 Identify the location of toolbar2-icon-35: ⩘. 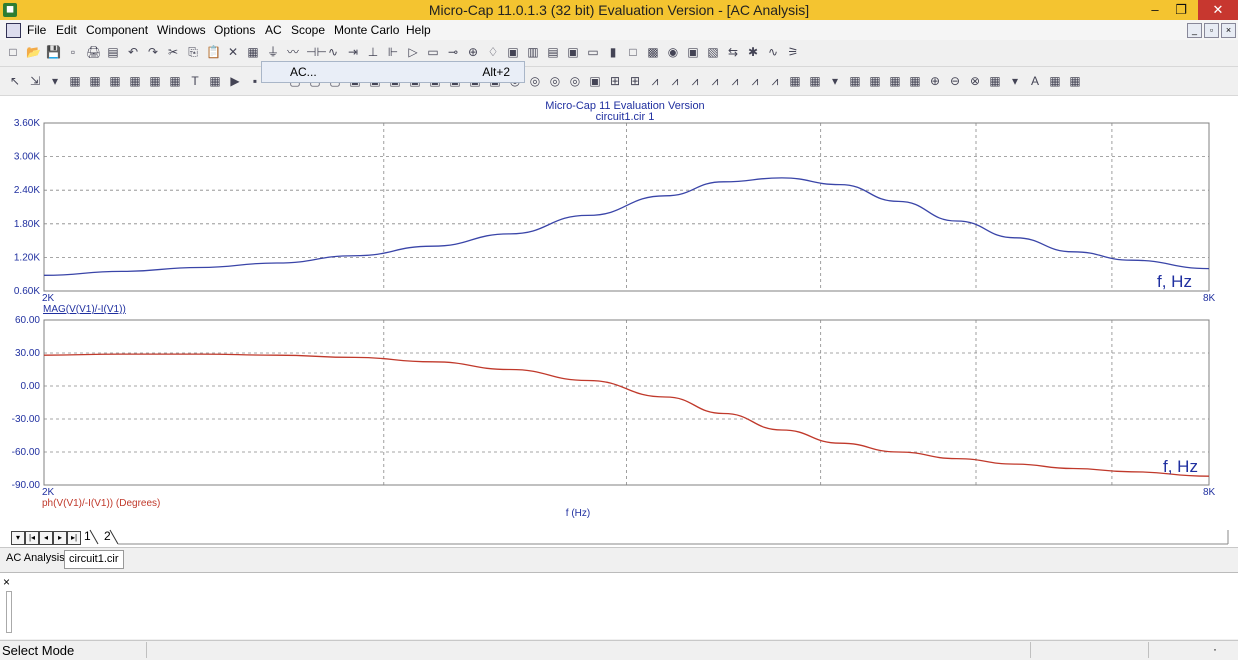
(715, 81).